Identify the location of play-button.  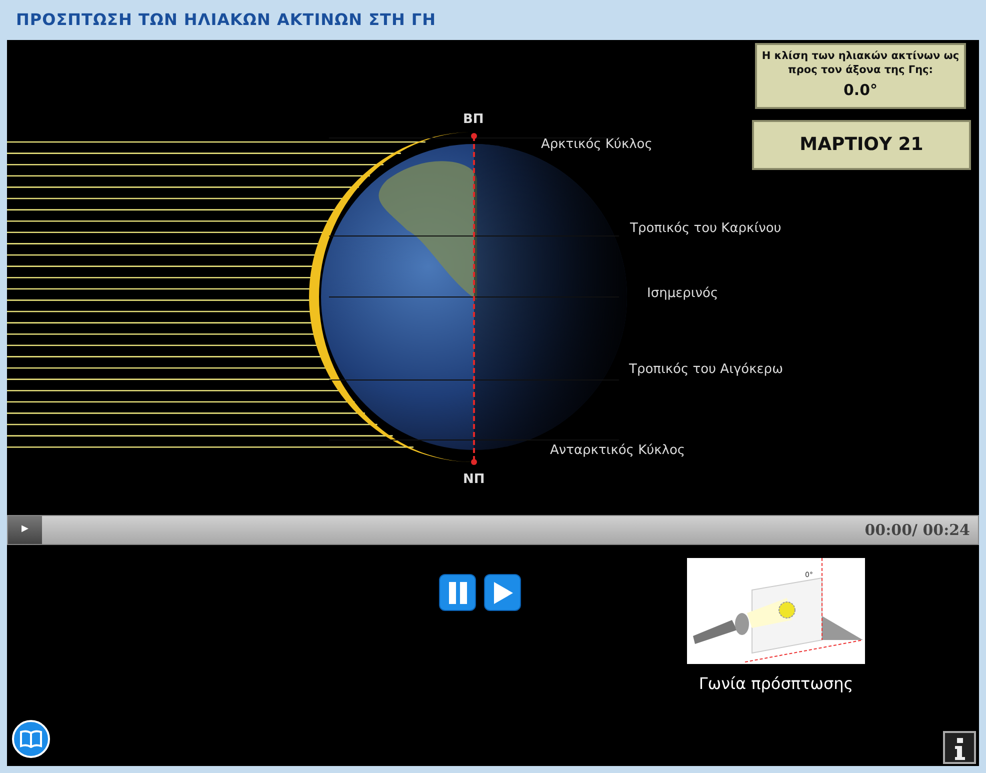
(502, 592).